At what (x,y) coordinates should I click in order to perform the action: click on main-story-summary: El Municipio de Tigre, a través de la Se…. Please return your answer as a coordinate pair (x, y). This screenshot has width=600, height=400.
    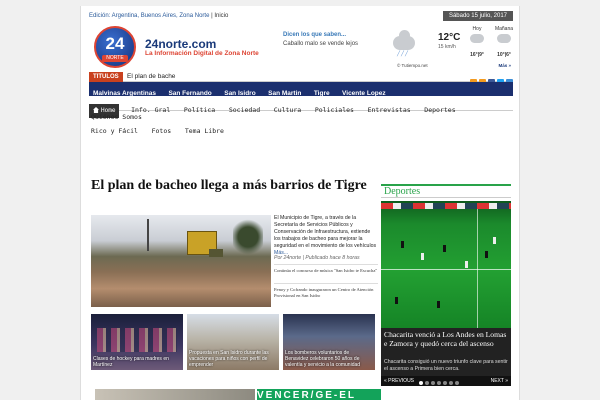
    Looking at the image, I should click on (326, 236).